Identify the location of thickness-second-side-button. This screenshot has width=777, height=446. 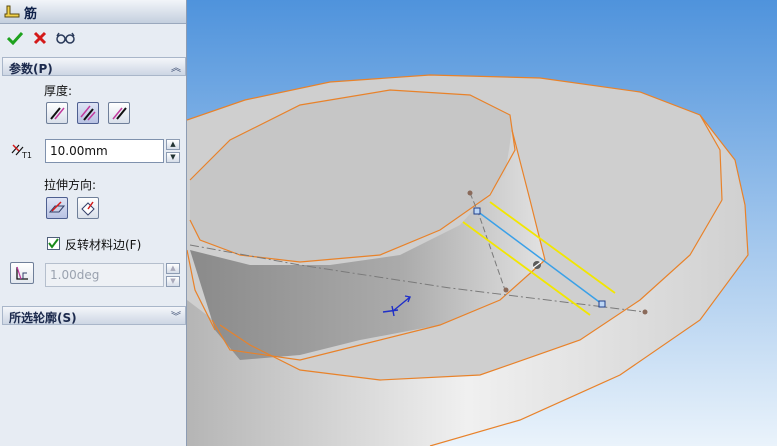
(119, 113).